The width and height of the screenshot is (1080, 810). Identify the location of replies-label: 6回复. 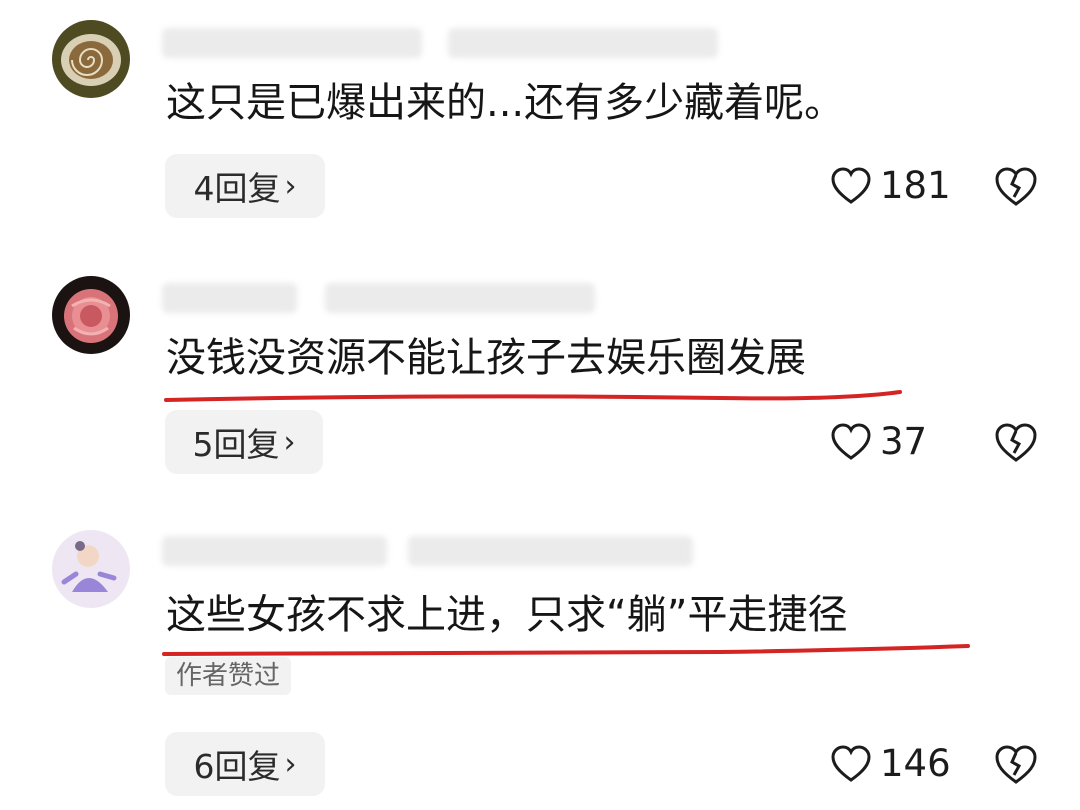
(237, 766).